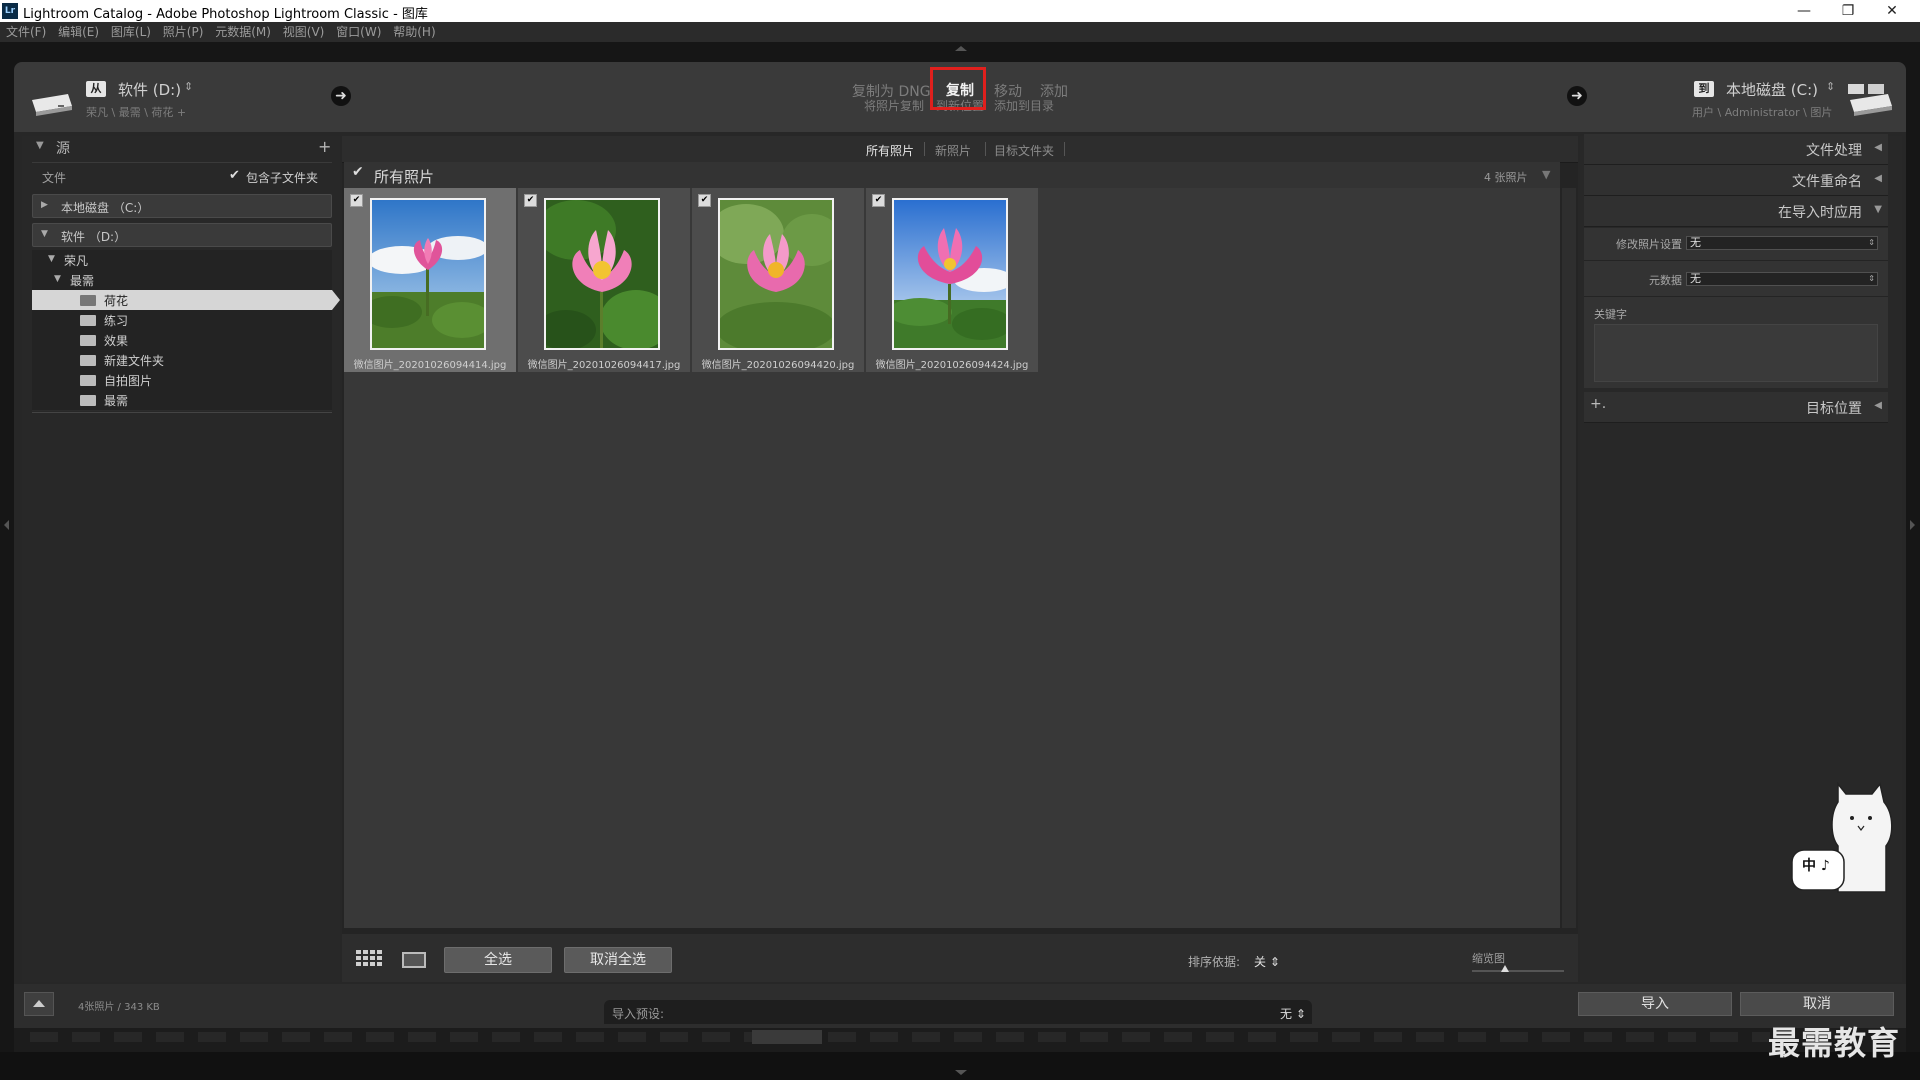 The image size is (1920, 1080). What do you see at coordinates (182, 206) in the screenshot?
I see `local-disk-row: ▶ 本地磁盘 （C:）` at bounding box center [182, 206].